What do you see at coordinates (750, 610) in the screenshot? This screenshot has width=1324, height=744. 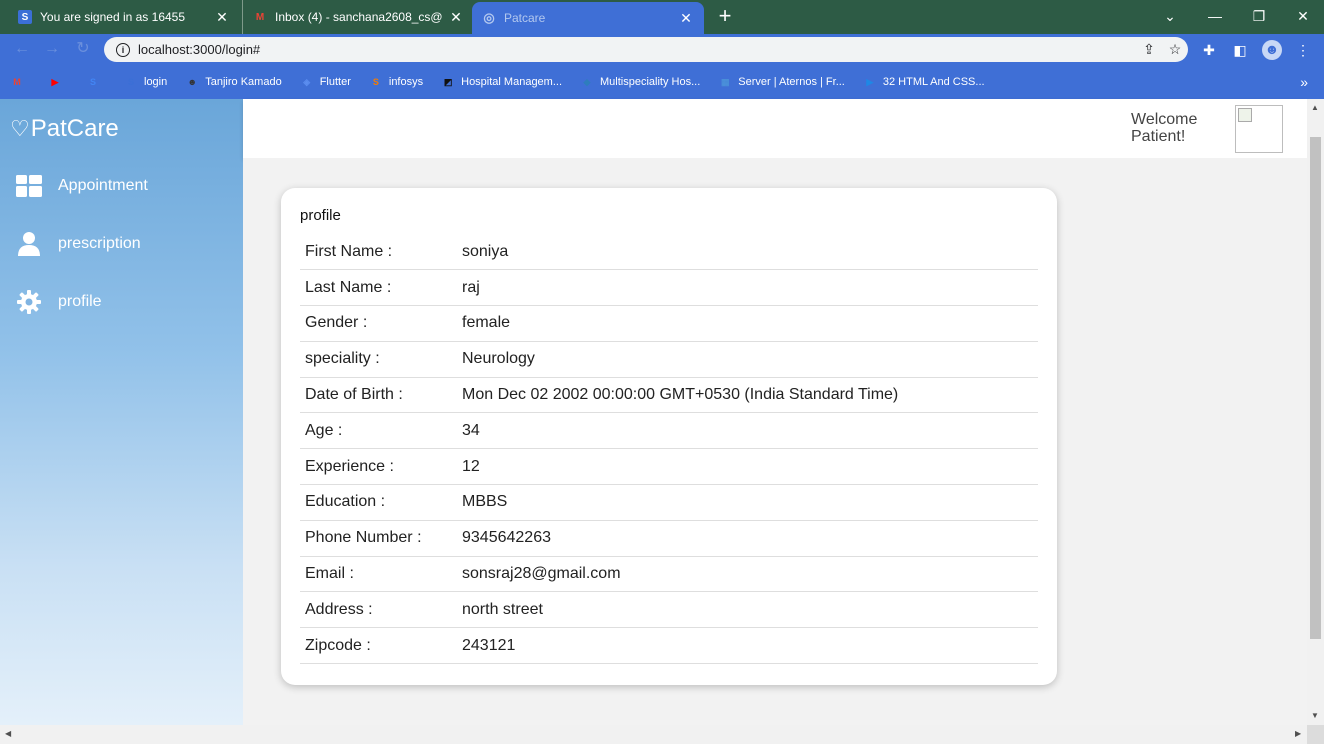 I see `field-value: north street` at bounding box center [750, 610].